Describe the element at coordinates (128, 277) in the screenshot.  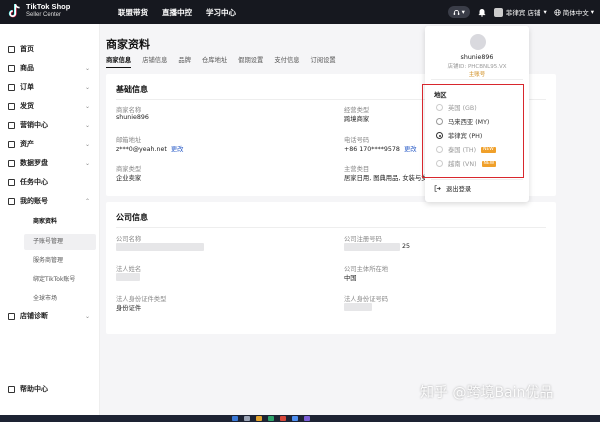
I see `legal-name-redacted` at that location.